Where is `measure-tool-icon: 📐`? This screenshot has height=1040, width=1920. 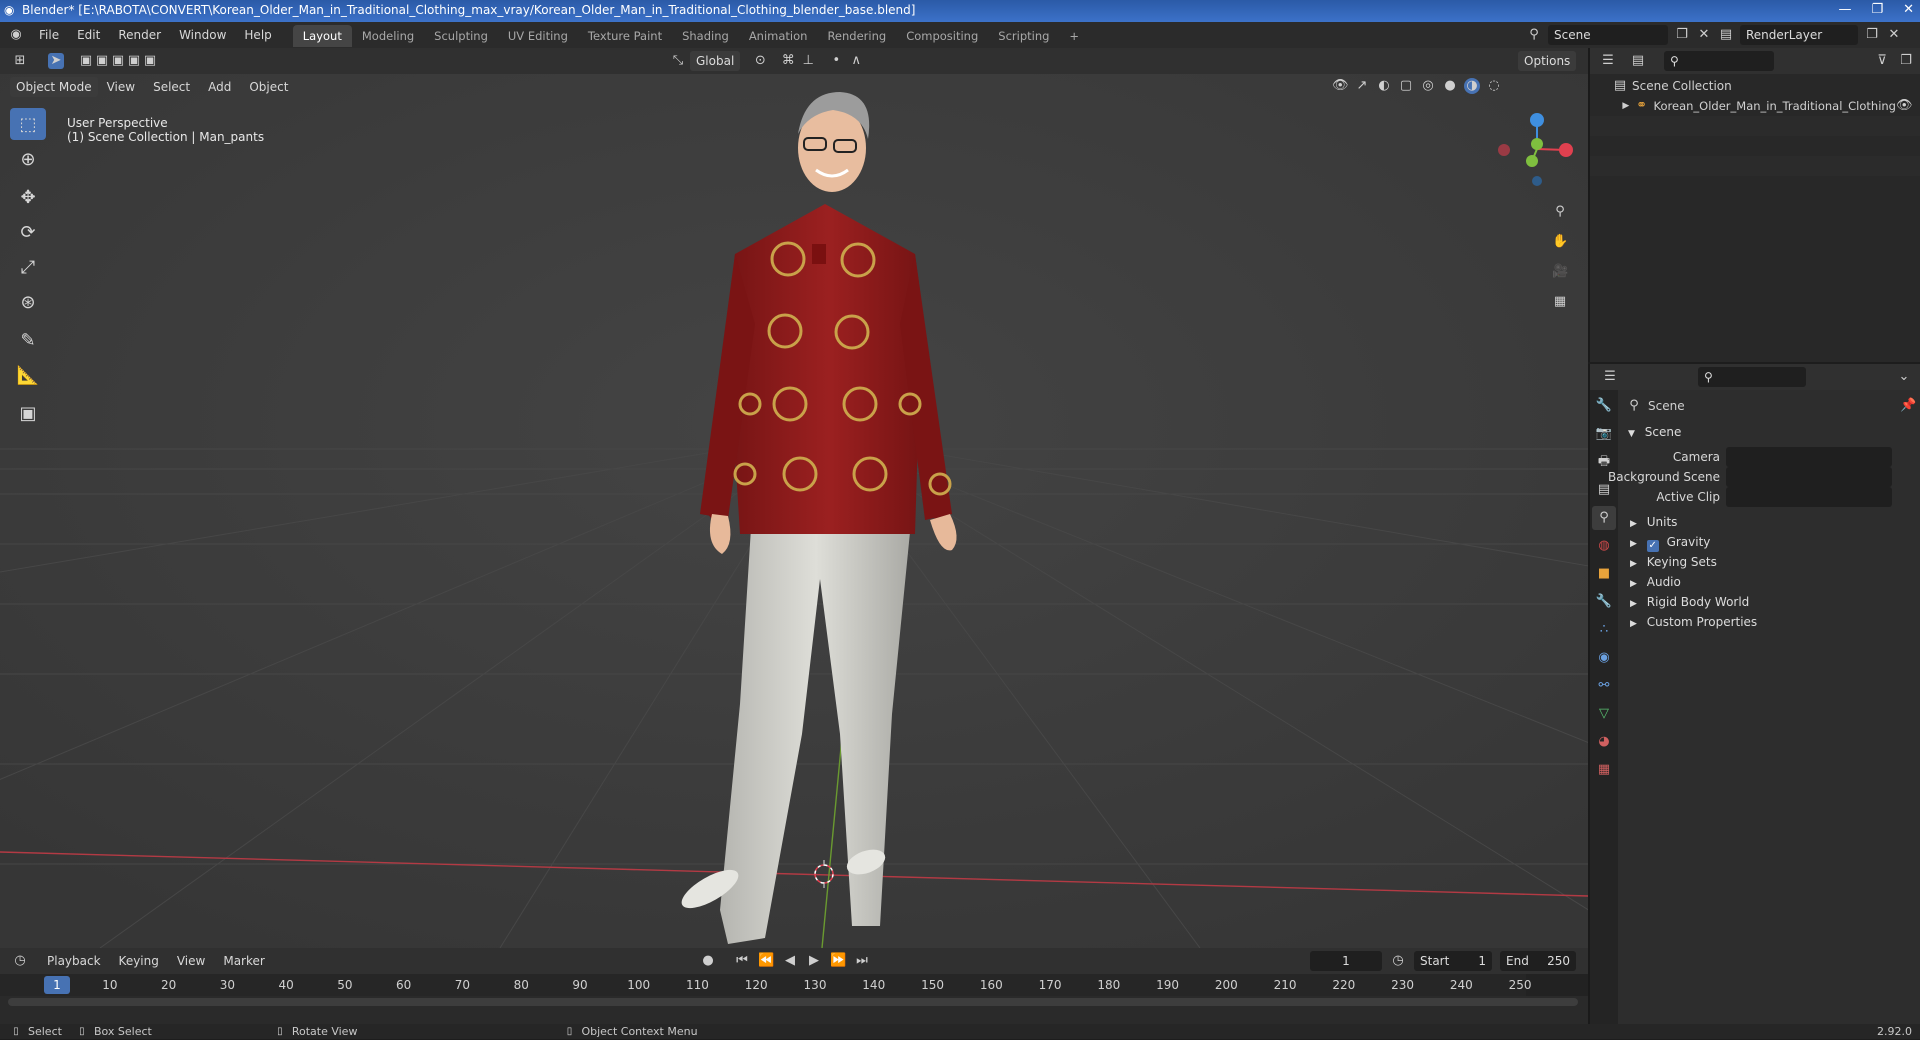 measure-tool-icon: 📐 is located at coordinates (28, 375).